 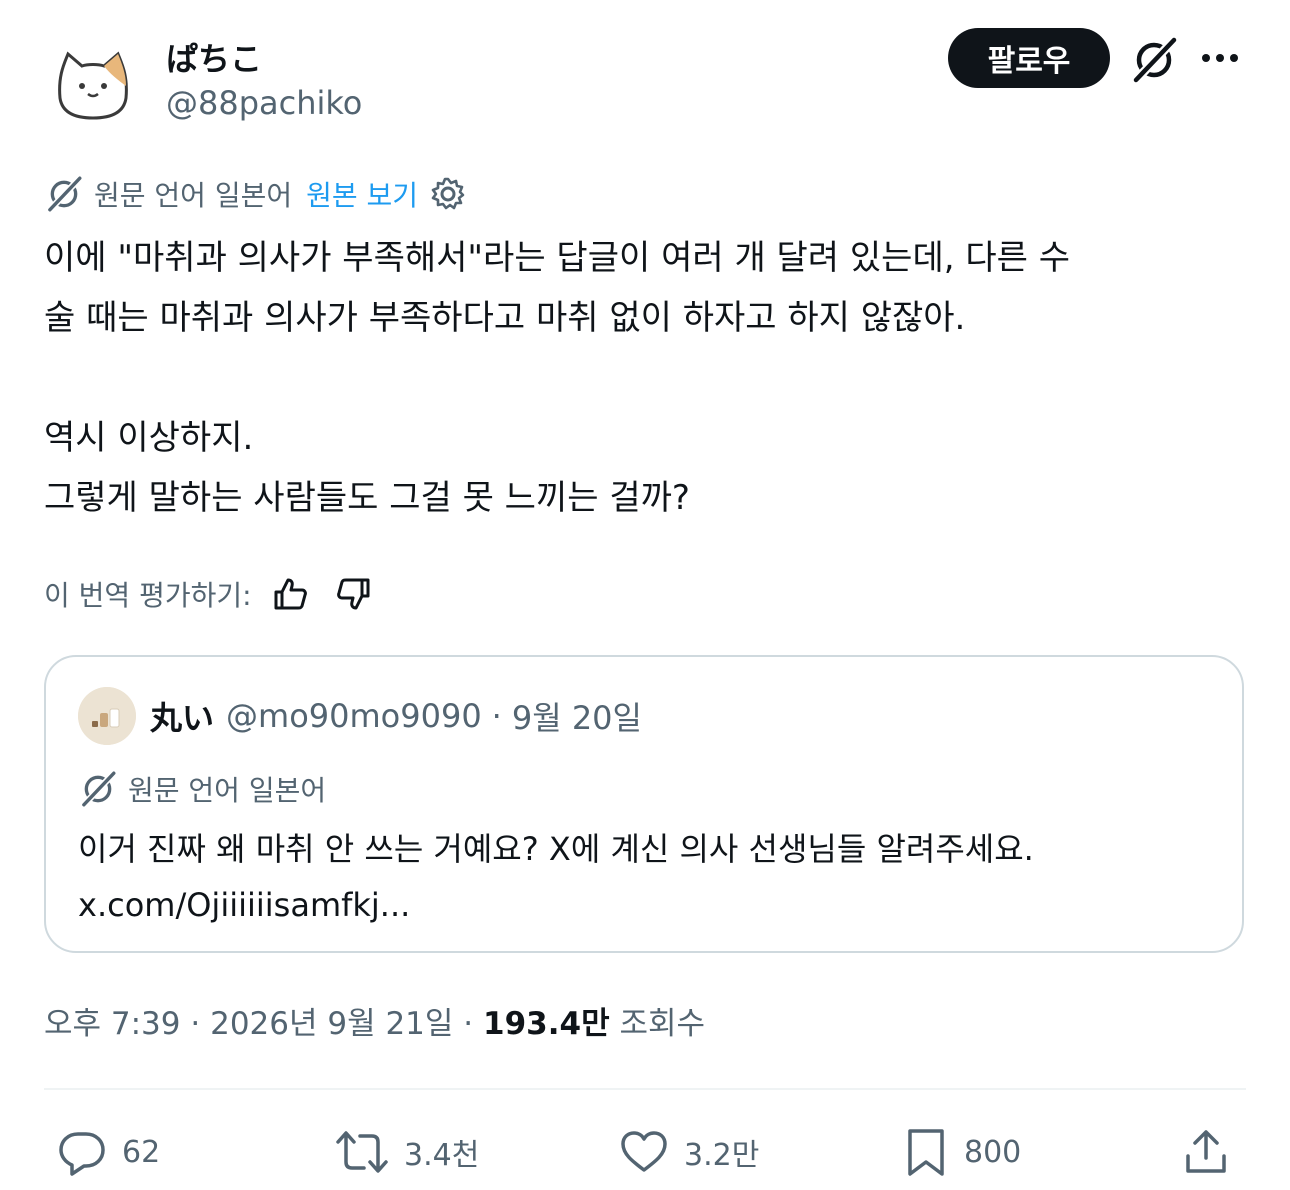 I want to click on heart-icon, so click(x=644, y=1151).